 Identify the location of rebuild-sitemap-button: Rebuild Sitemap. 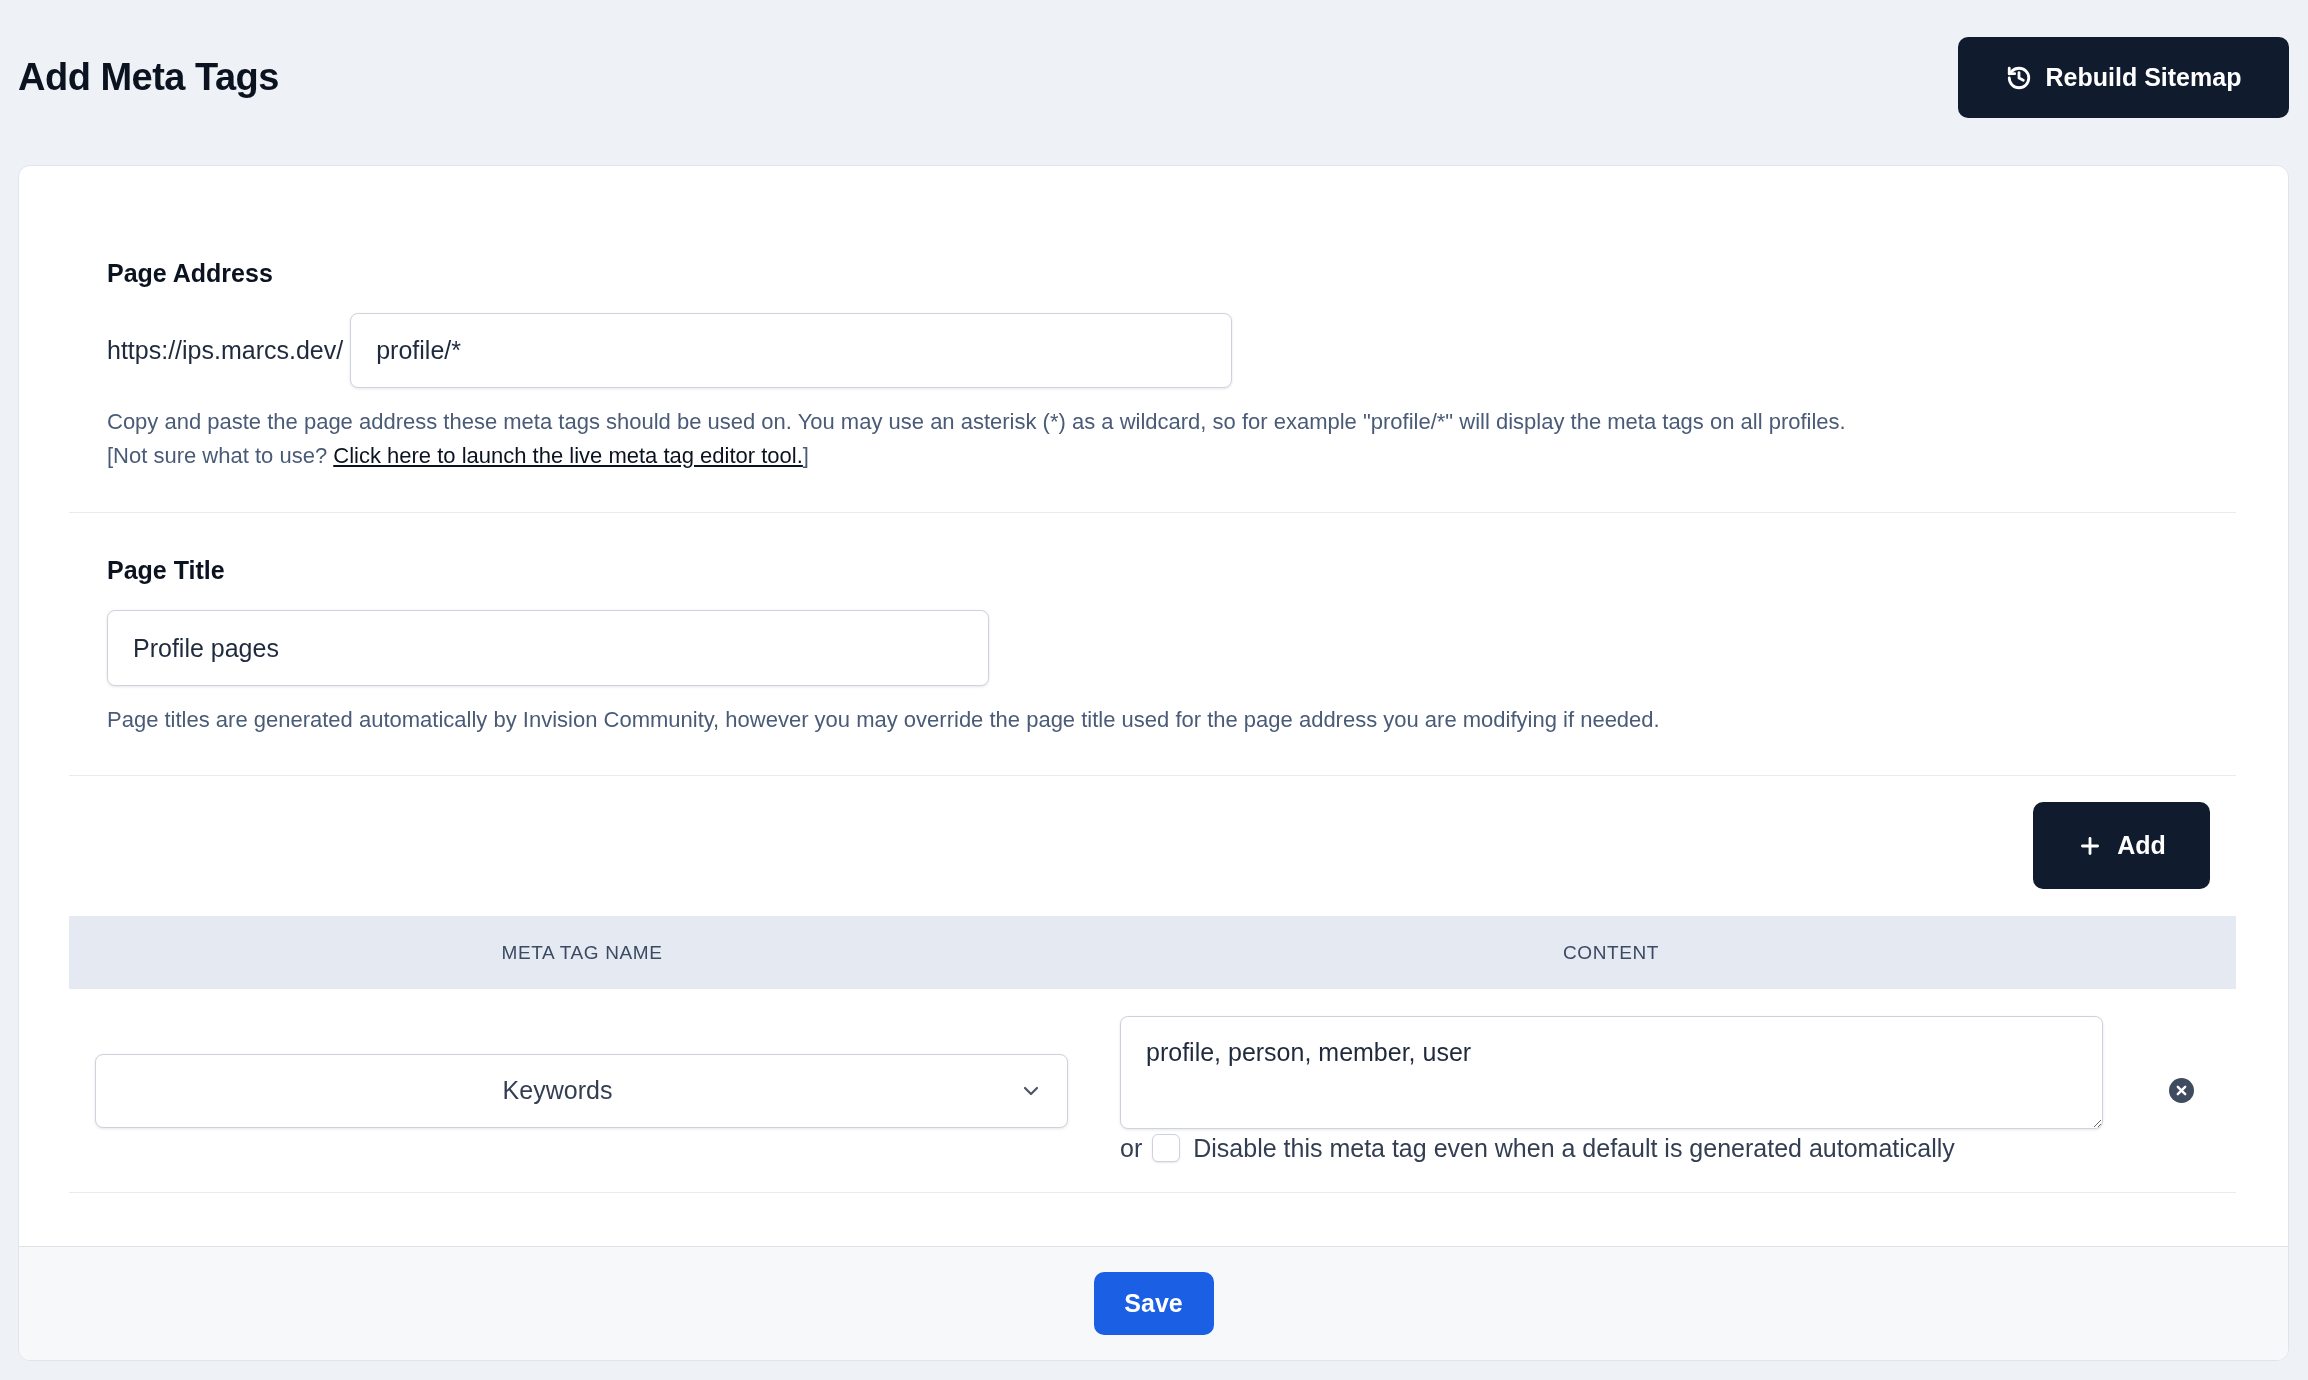
(2123, 77).